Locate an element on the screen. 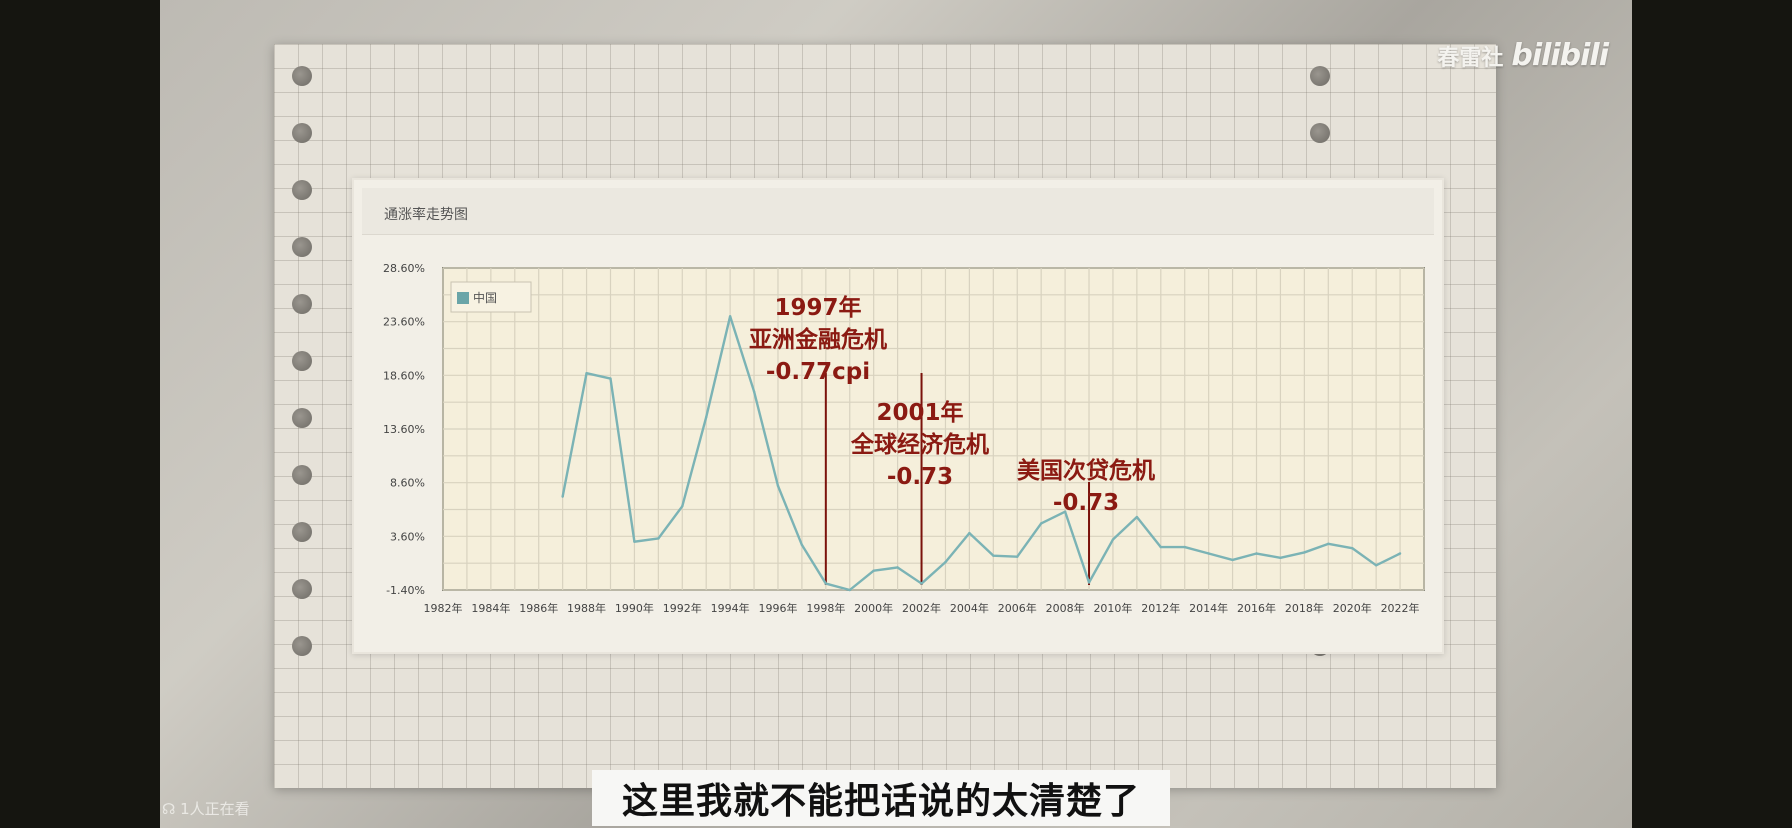  legend-label: 中国 is located at coordinates (485, 297).